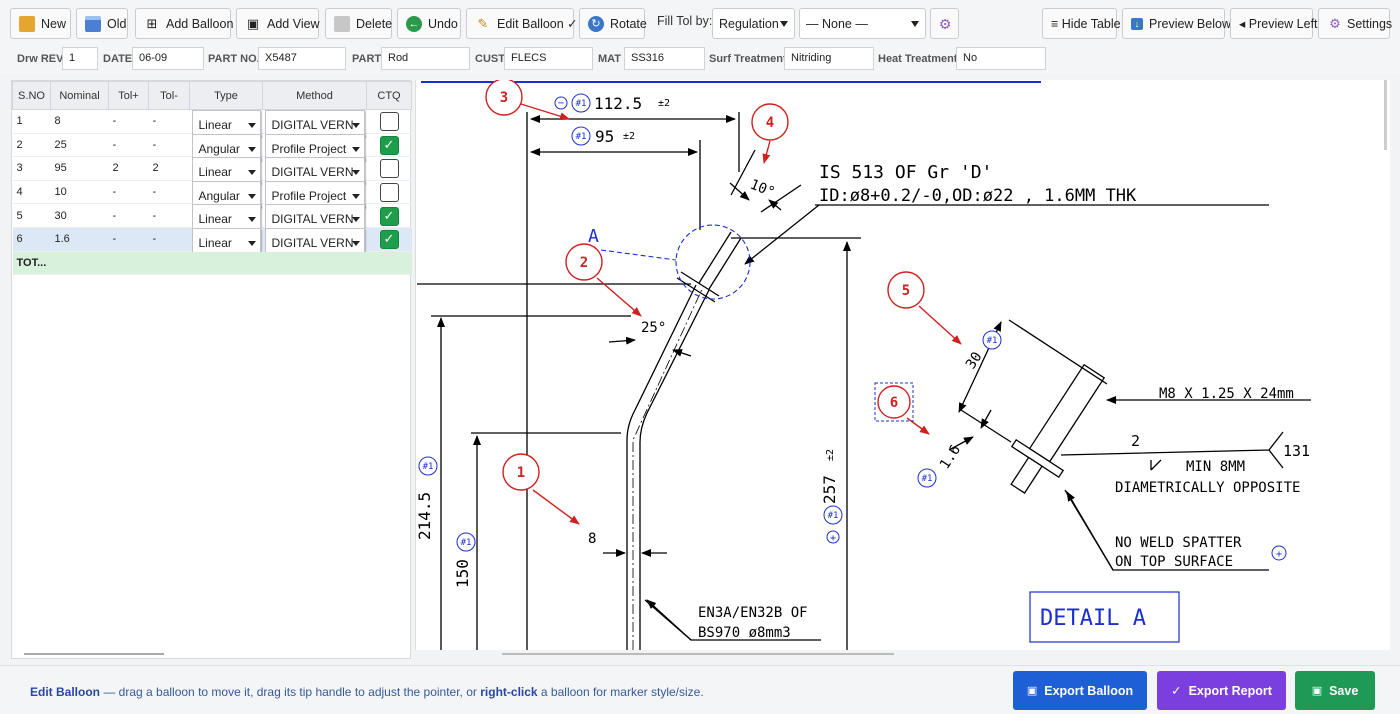 Image resolution: width=1400 pixels, height=714 pixels. What do you see at coordinates (128, 168) in the screenshot?
I see `cell-tol-plus: 2` at bounding box center [128, 168].